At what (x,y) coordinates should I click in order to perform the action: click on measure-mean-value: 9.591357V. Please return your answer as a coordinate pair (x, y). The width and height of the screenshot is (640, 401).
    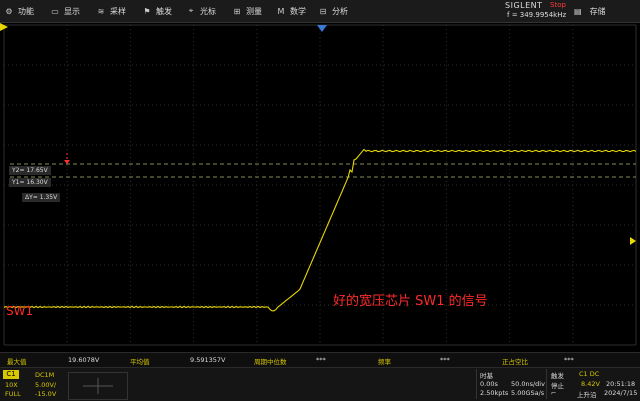
    Looking at the image, I should click on (208, 360).